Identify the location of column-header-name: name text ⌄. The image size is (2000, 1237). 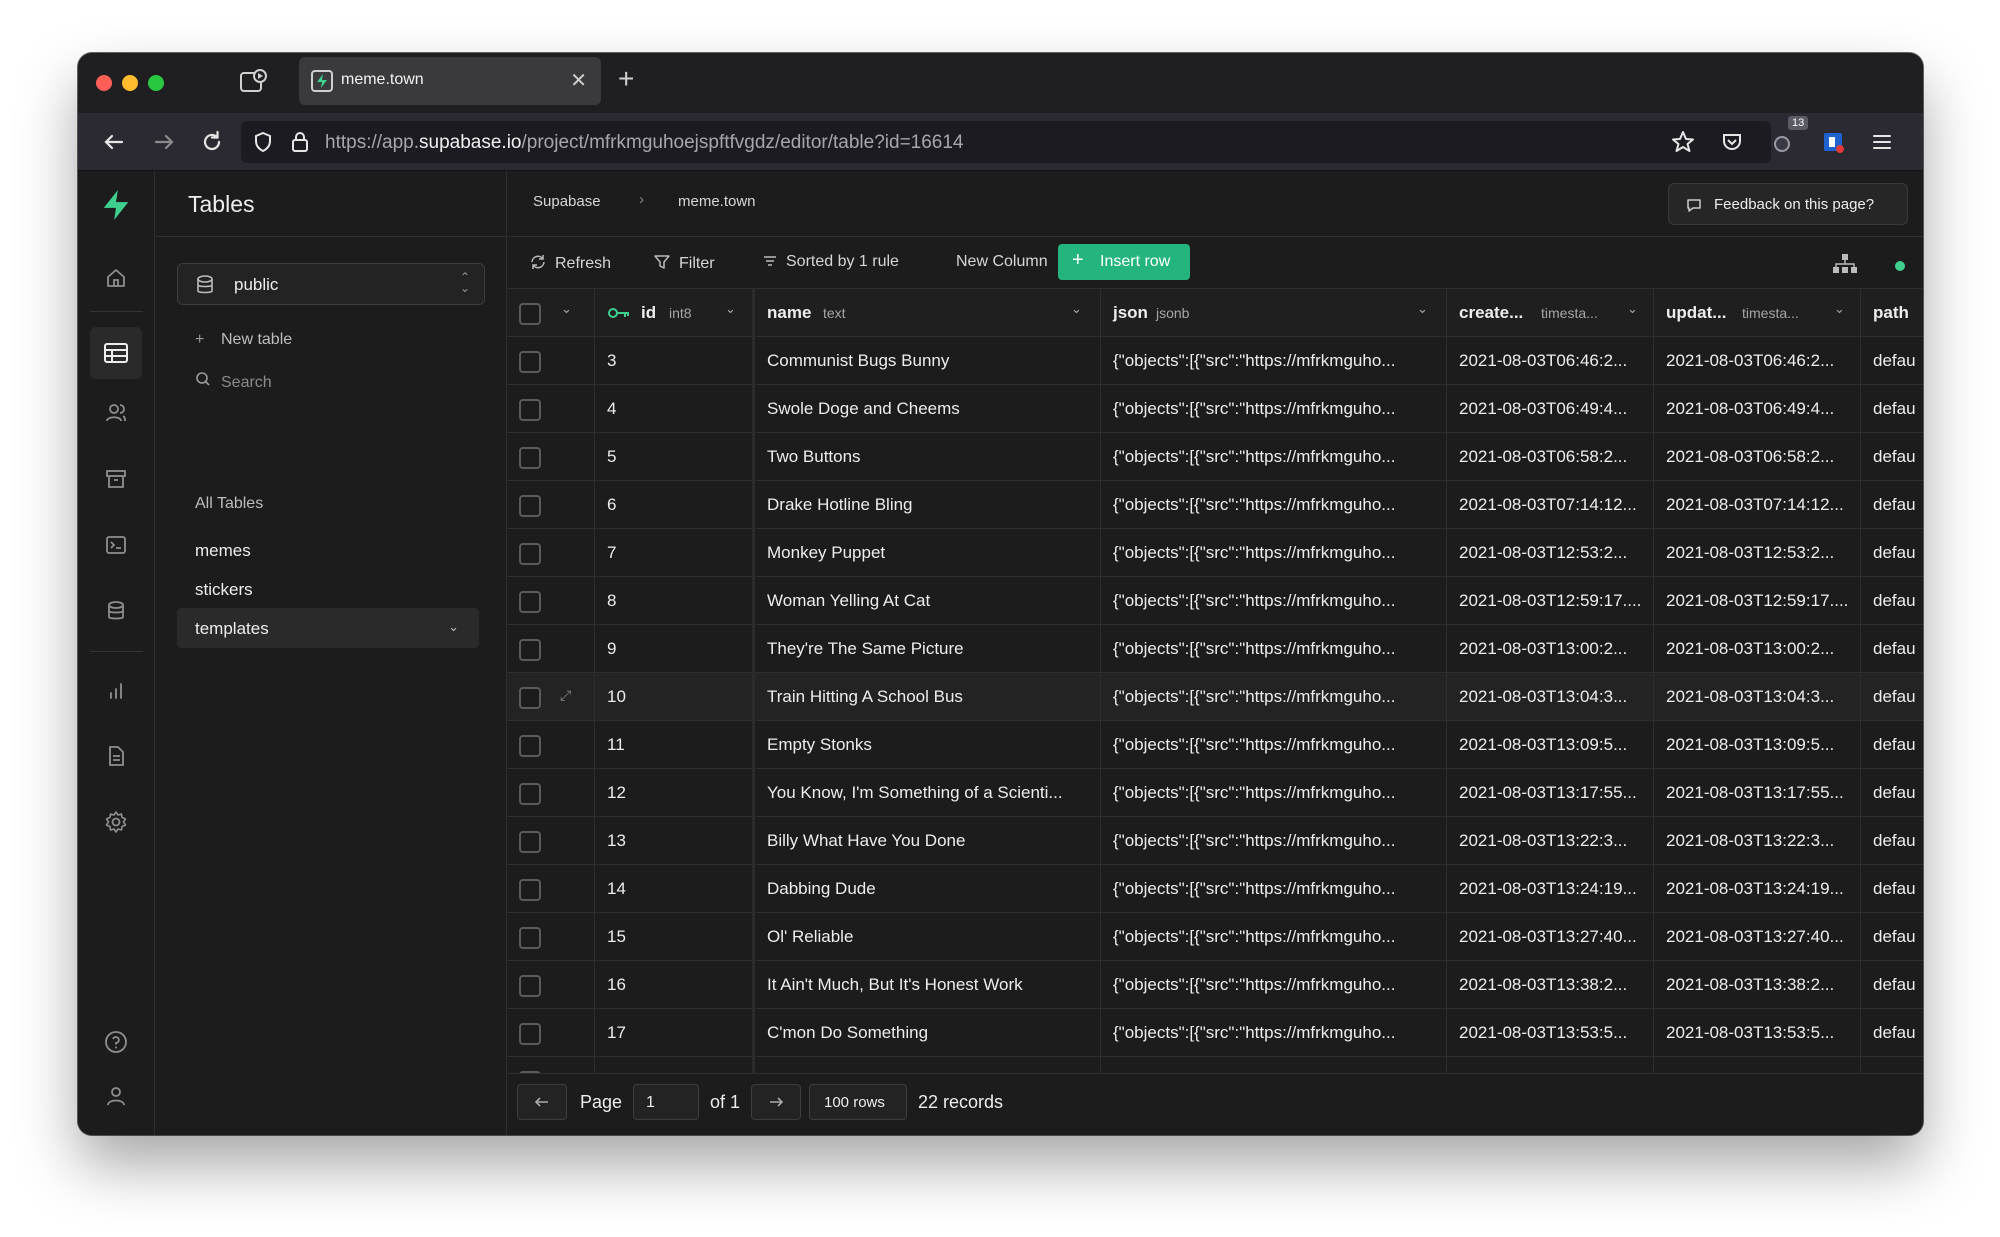
(928, 313).